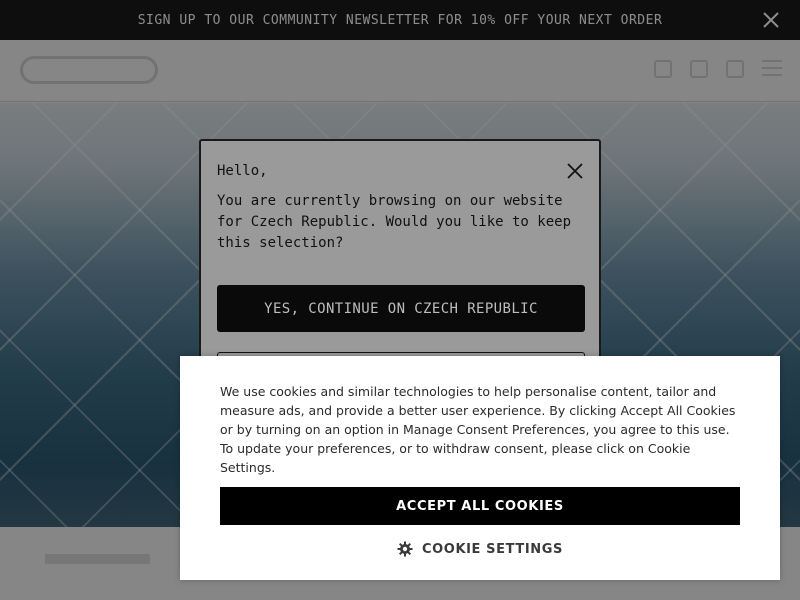  I want to click on close-icon, so click(575, 171).